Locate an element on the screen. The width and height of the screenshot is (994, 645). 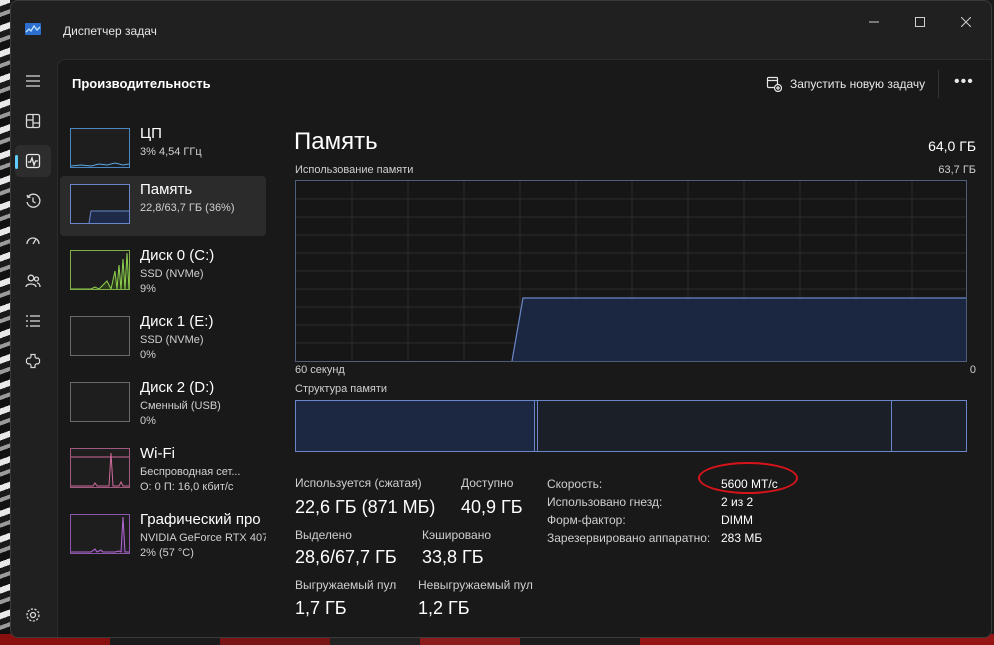
hardware-reserved-value: 283 МБ is located at coordinates (742, 538).